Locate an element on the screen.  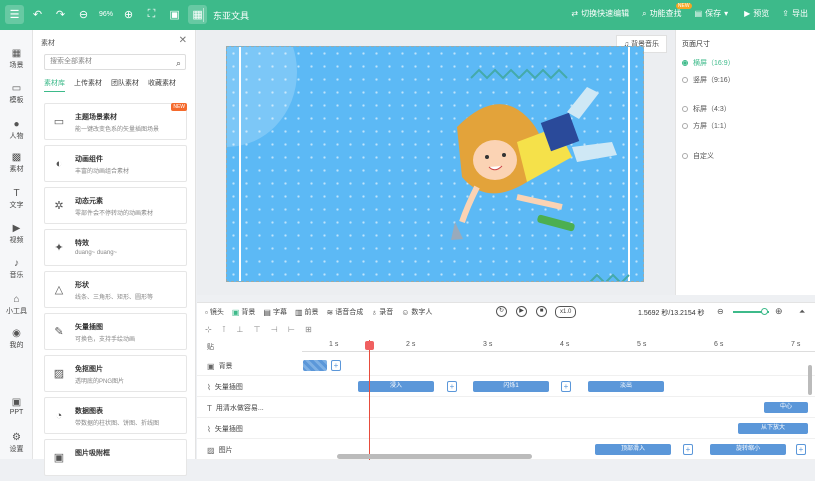
background-icon: ▣ is located at coordinates (235, 312).